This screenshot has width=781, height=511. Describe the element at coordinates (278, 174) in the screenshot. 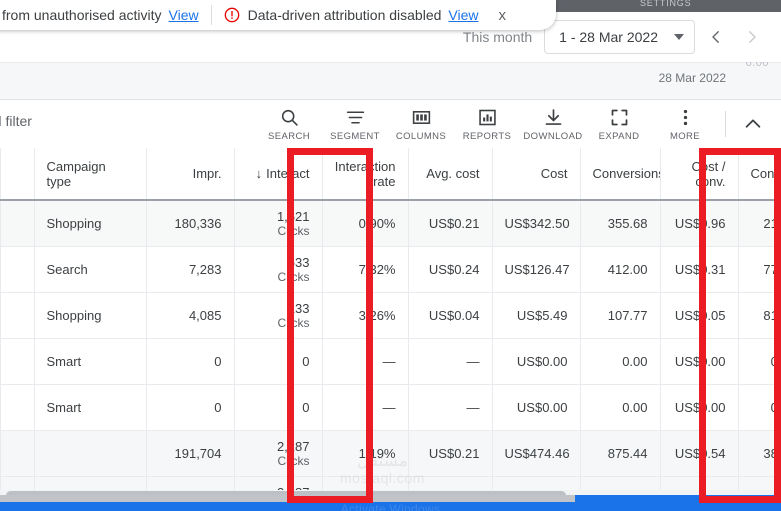

I see `column-header-interactions: ↓ Interact` at that location.